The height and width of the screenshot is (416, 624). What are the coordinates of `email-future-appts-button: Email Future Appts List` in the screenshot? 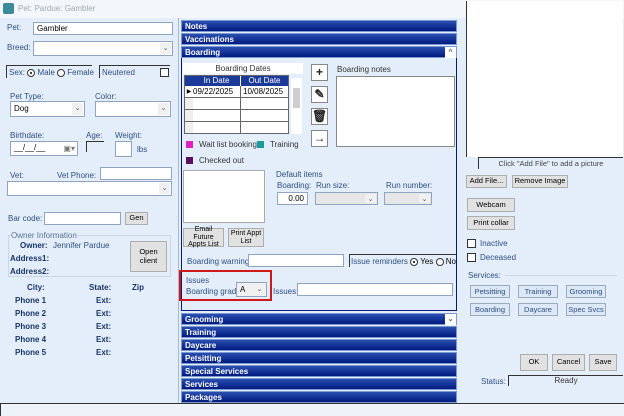 It's located at (203, 237).